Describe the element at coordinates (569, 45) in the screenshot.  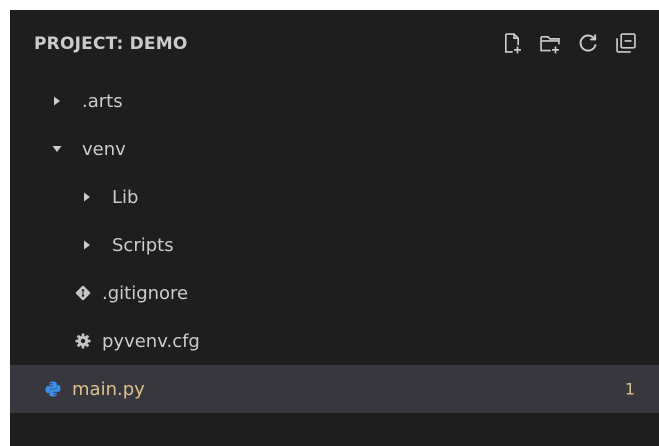
I see `explorer-actions` at that location.